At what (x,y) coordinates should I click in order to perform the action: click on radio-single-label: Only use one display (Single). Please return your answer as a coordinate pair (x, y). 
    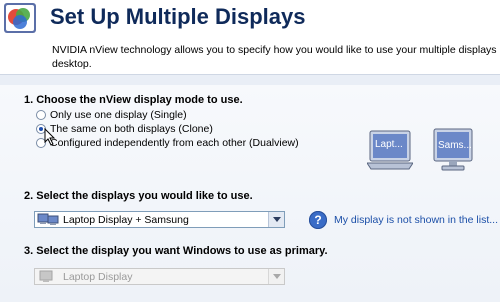
    Looking at the image, I should click on (118, 115).